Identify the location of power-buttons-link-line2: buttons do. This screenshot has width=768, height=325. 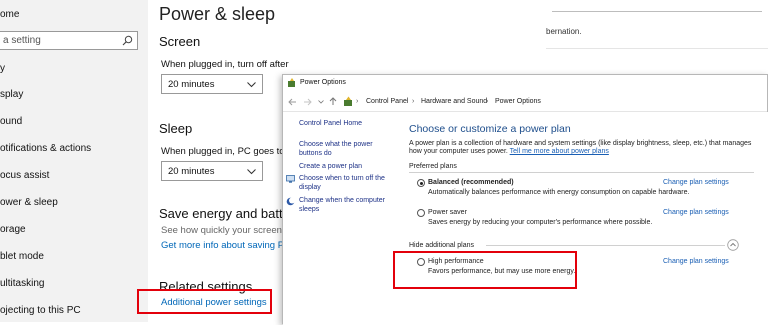
(315, 153).